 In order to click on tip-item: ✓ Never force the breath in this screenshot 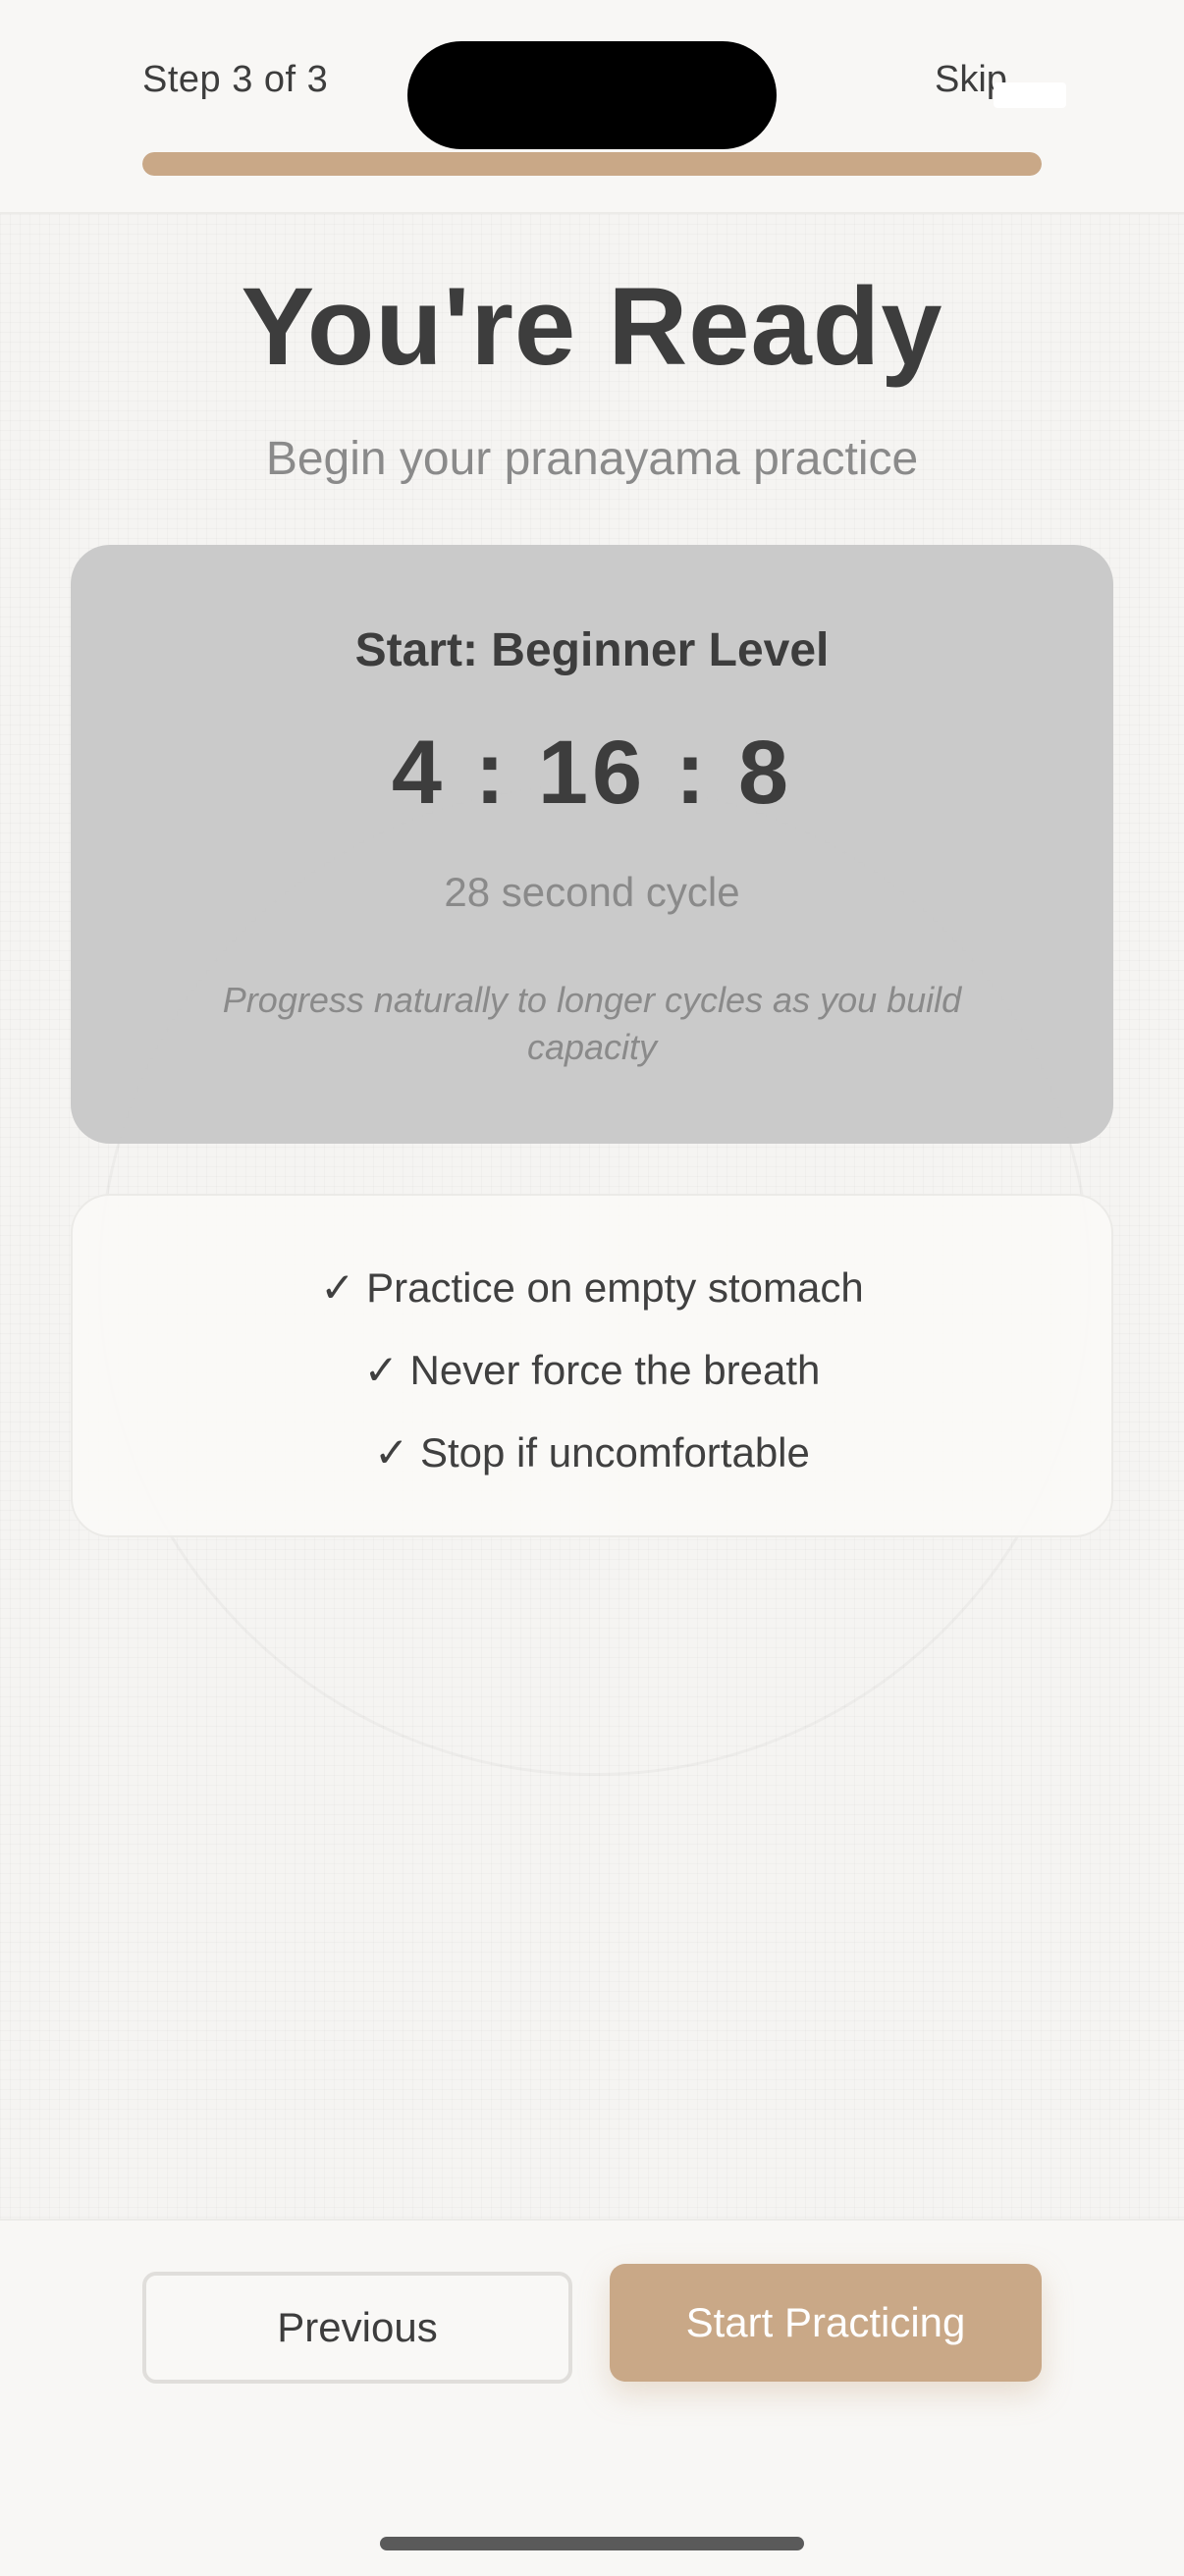, I will do `click(592, 1370)`.